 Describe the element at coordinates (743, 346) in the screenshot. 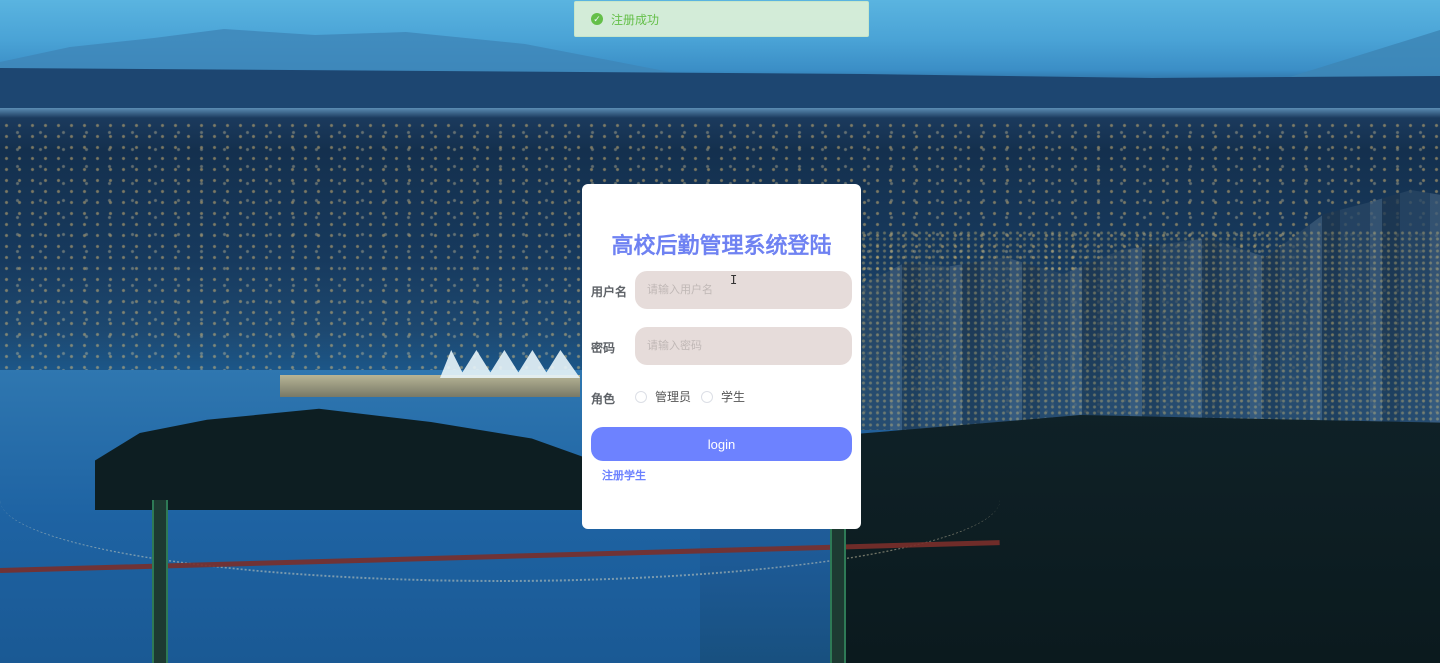

I see `password-input` at that location.